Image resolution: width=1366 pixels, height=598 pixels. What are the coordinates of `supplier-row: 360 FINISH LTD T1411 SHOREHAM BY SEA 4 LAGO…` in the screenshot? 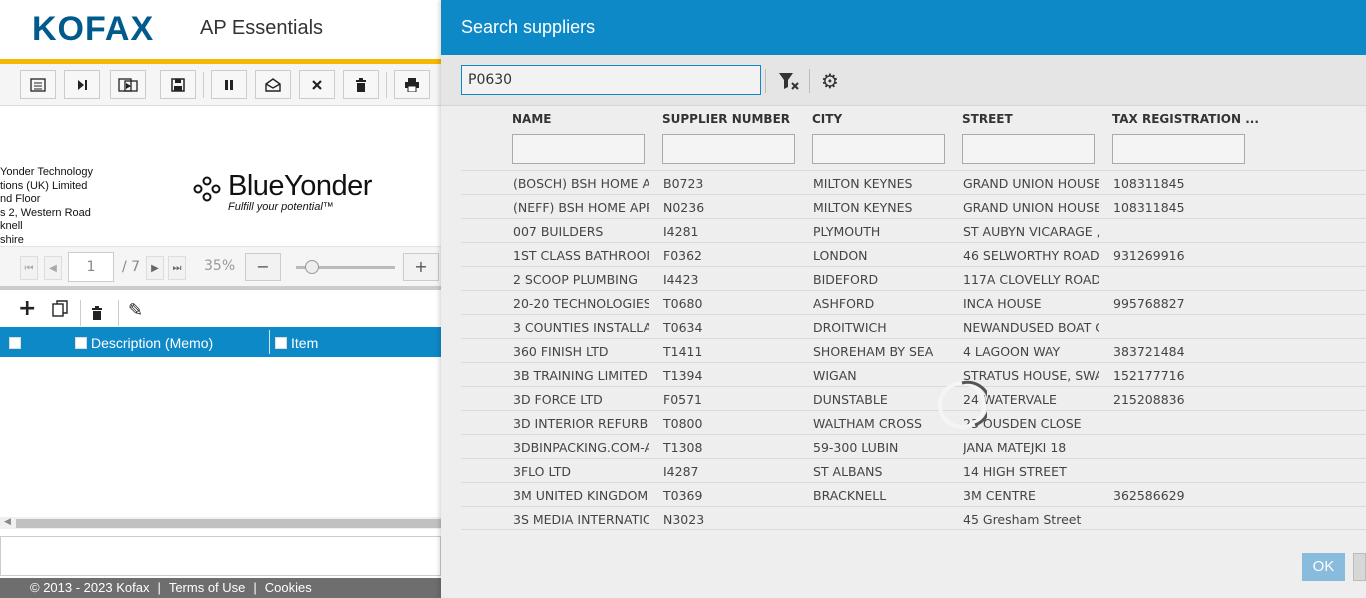 It's located at (913, 350).